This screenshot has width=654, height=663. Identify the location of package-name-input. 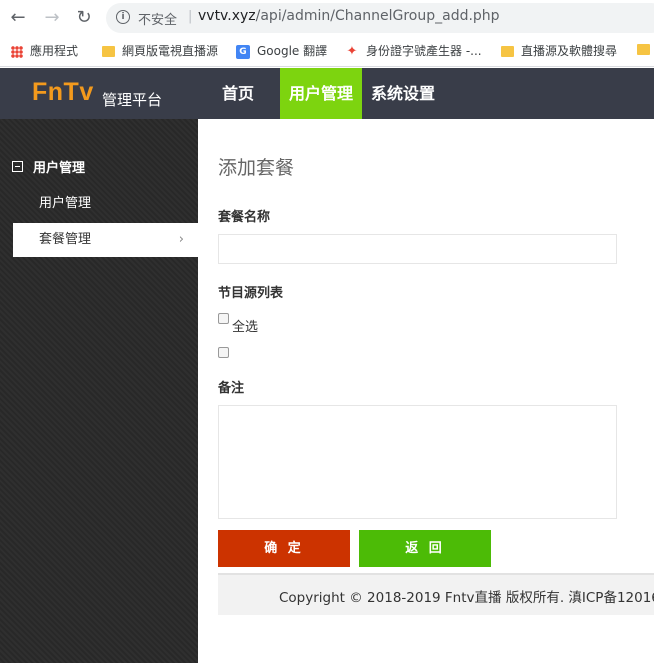
(417, 249).